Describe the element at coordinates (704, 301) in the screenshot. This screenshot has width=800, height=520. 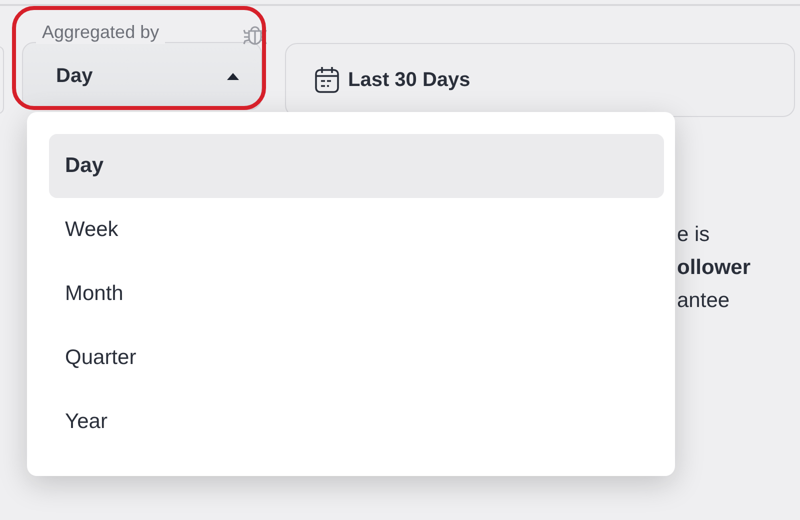
I see `paragraph-line: antee` at that location.